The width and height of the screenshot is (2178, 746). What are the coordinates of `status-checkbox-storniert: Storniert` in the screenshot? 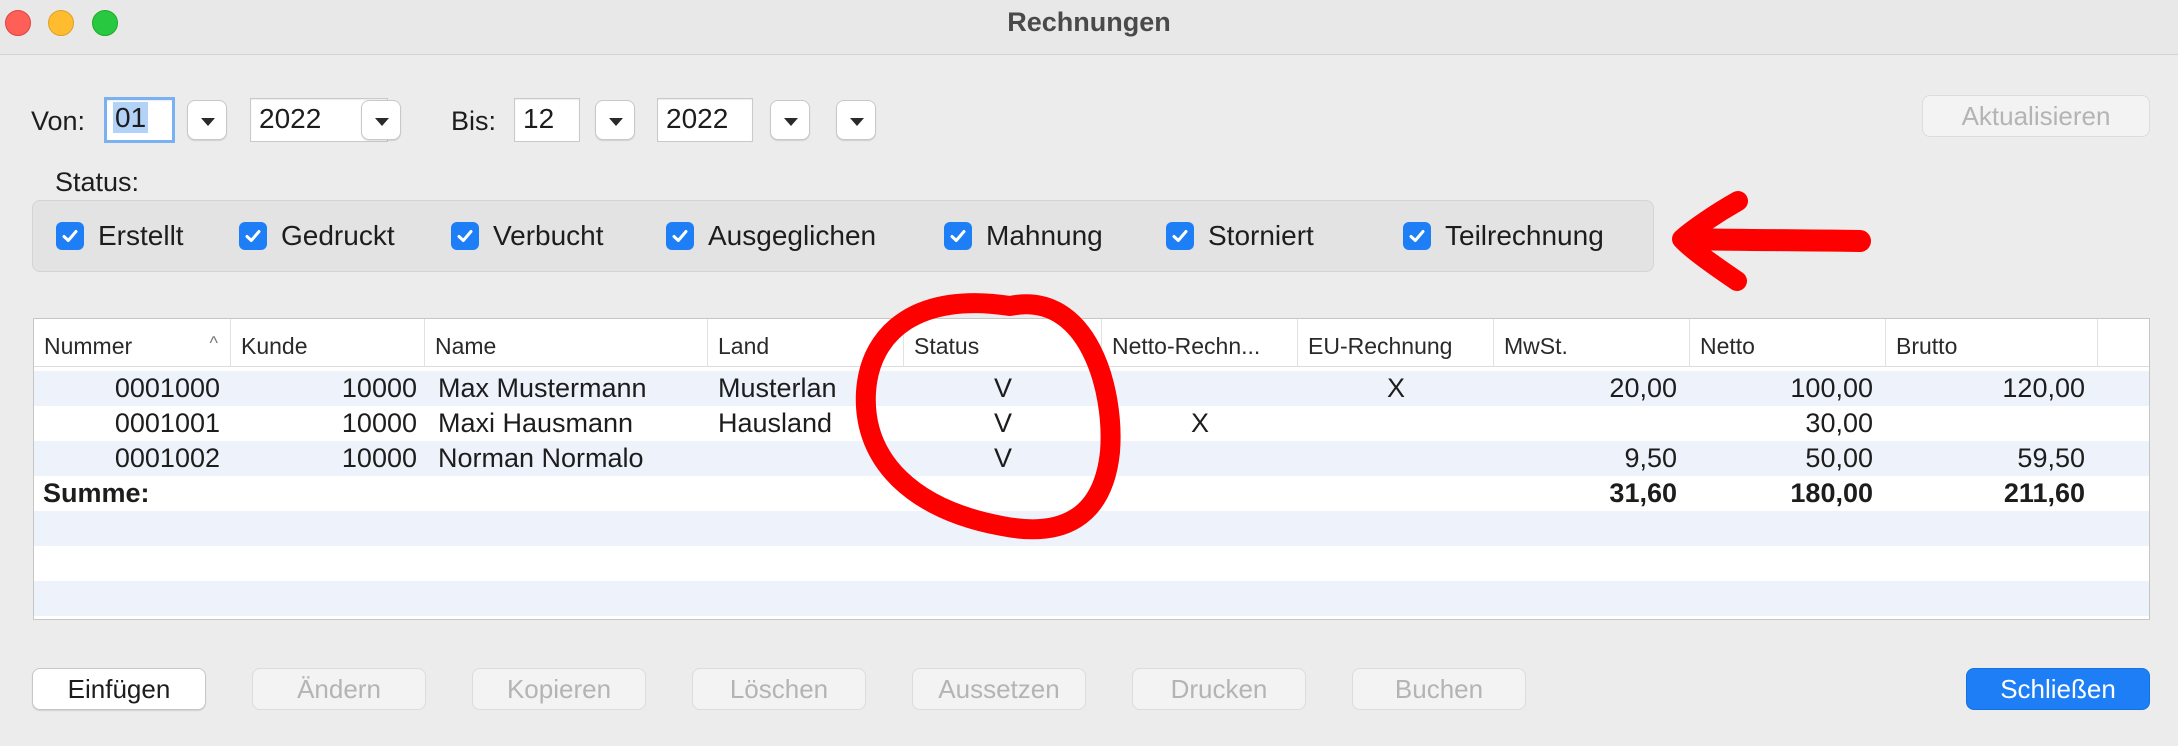 It's located at (1240, 236).